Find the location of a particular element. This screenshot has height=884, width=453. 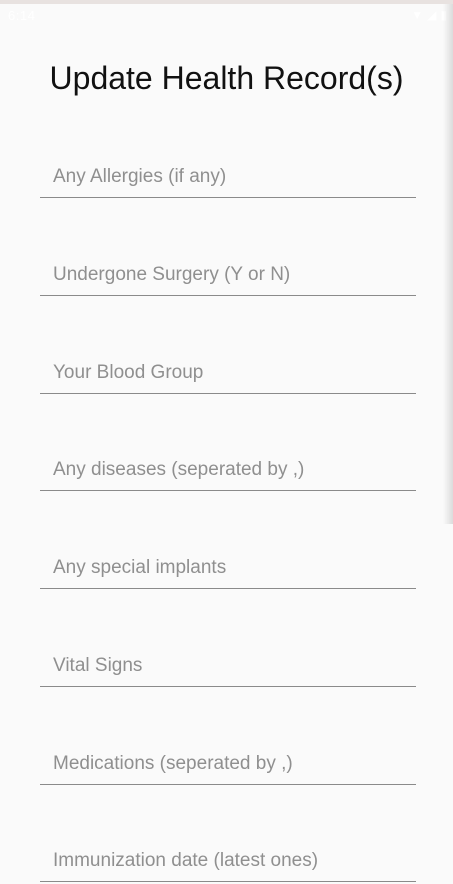

surgery-field is located at coordinates (228, 276).